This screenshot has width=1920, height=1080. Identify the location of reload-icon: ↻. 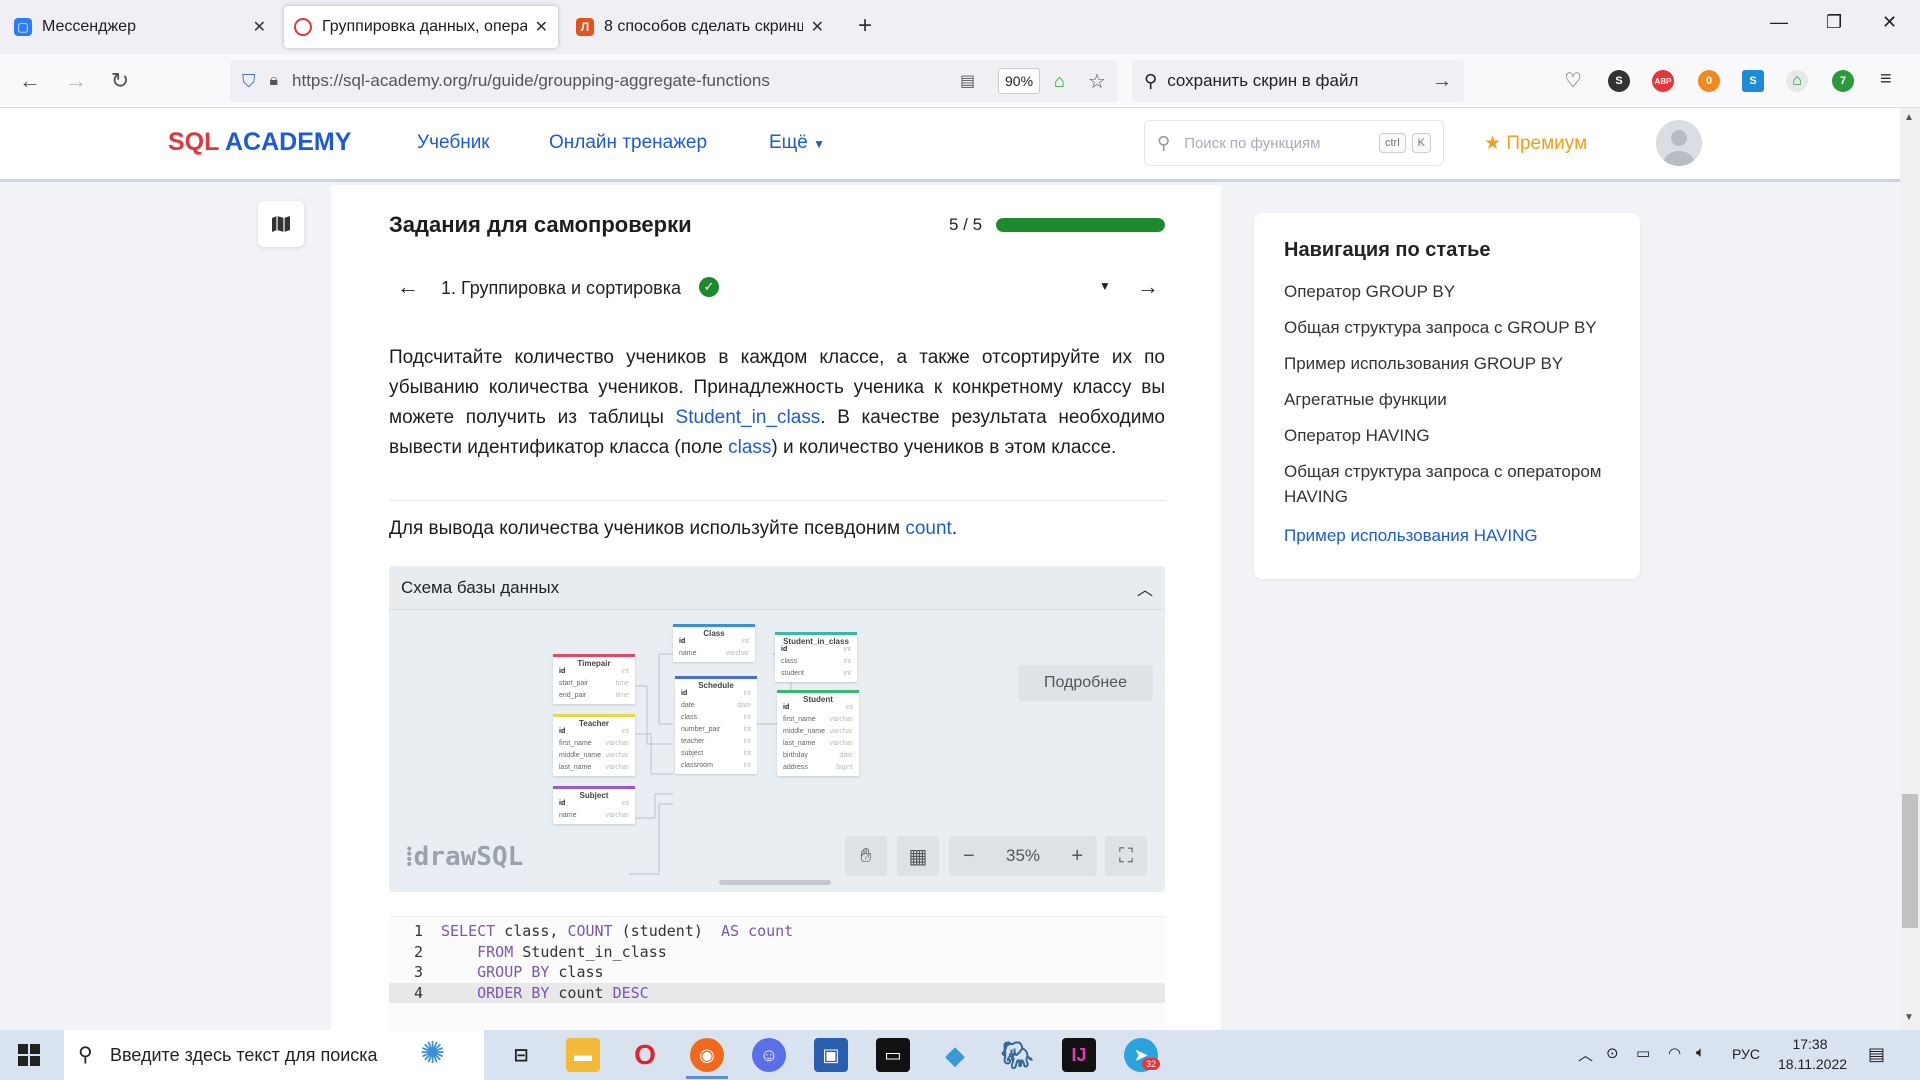
(120, 81).